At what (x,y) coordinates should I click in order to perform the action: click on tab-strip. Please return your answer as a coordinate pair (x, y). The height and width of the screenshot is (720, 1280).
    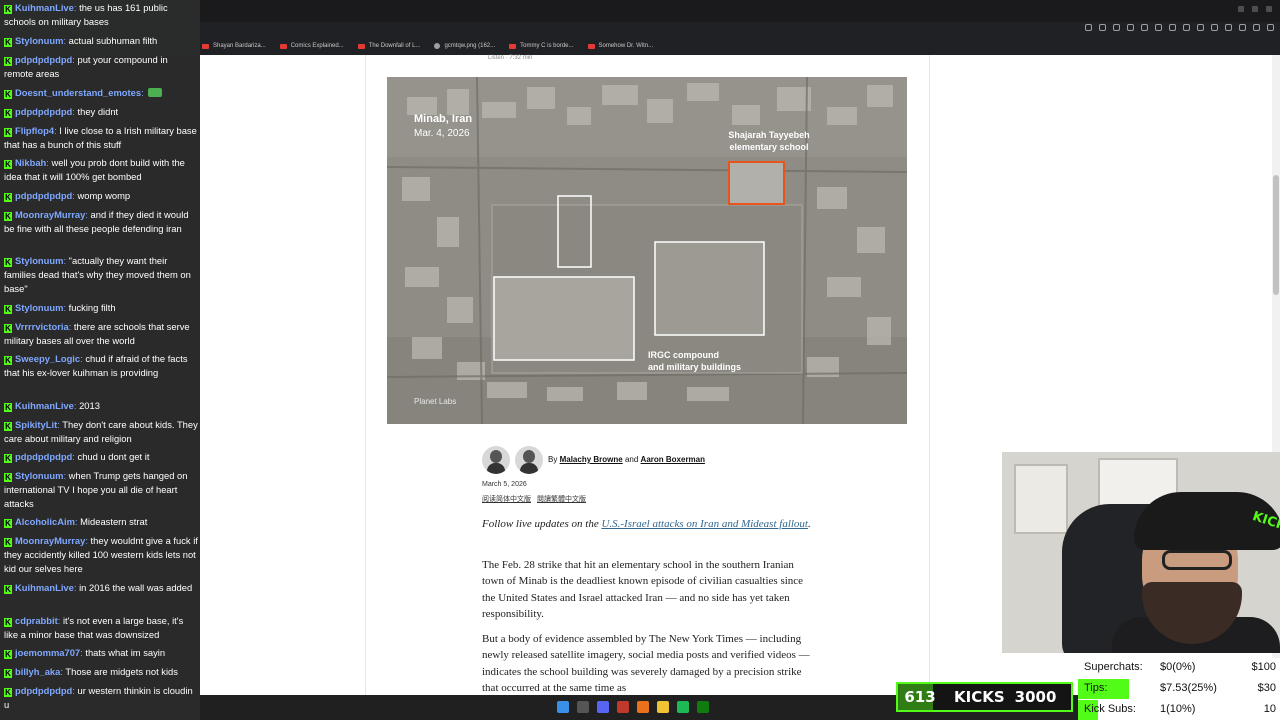
    Looking at the image, I should click on (740, 11).